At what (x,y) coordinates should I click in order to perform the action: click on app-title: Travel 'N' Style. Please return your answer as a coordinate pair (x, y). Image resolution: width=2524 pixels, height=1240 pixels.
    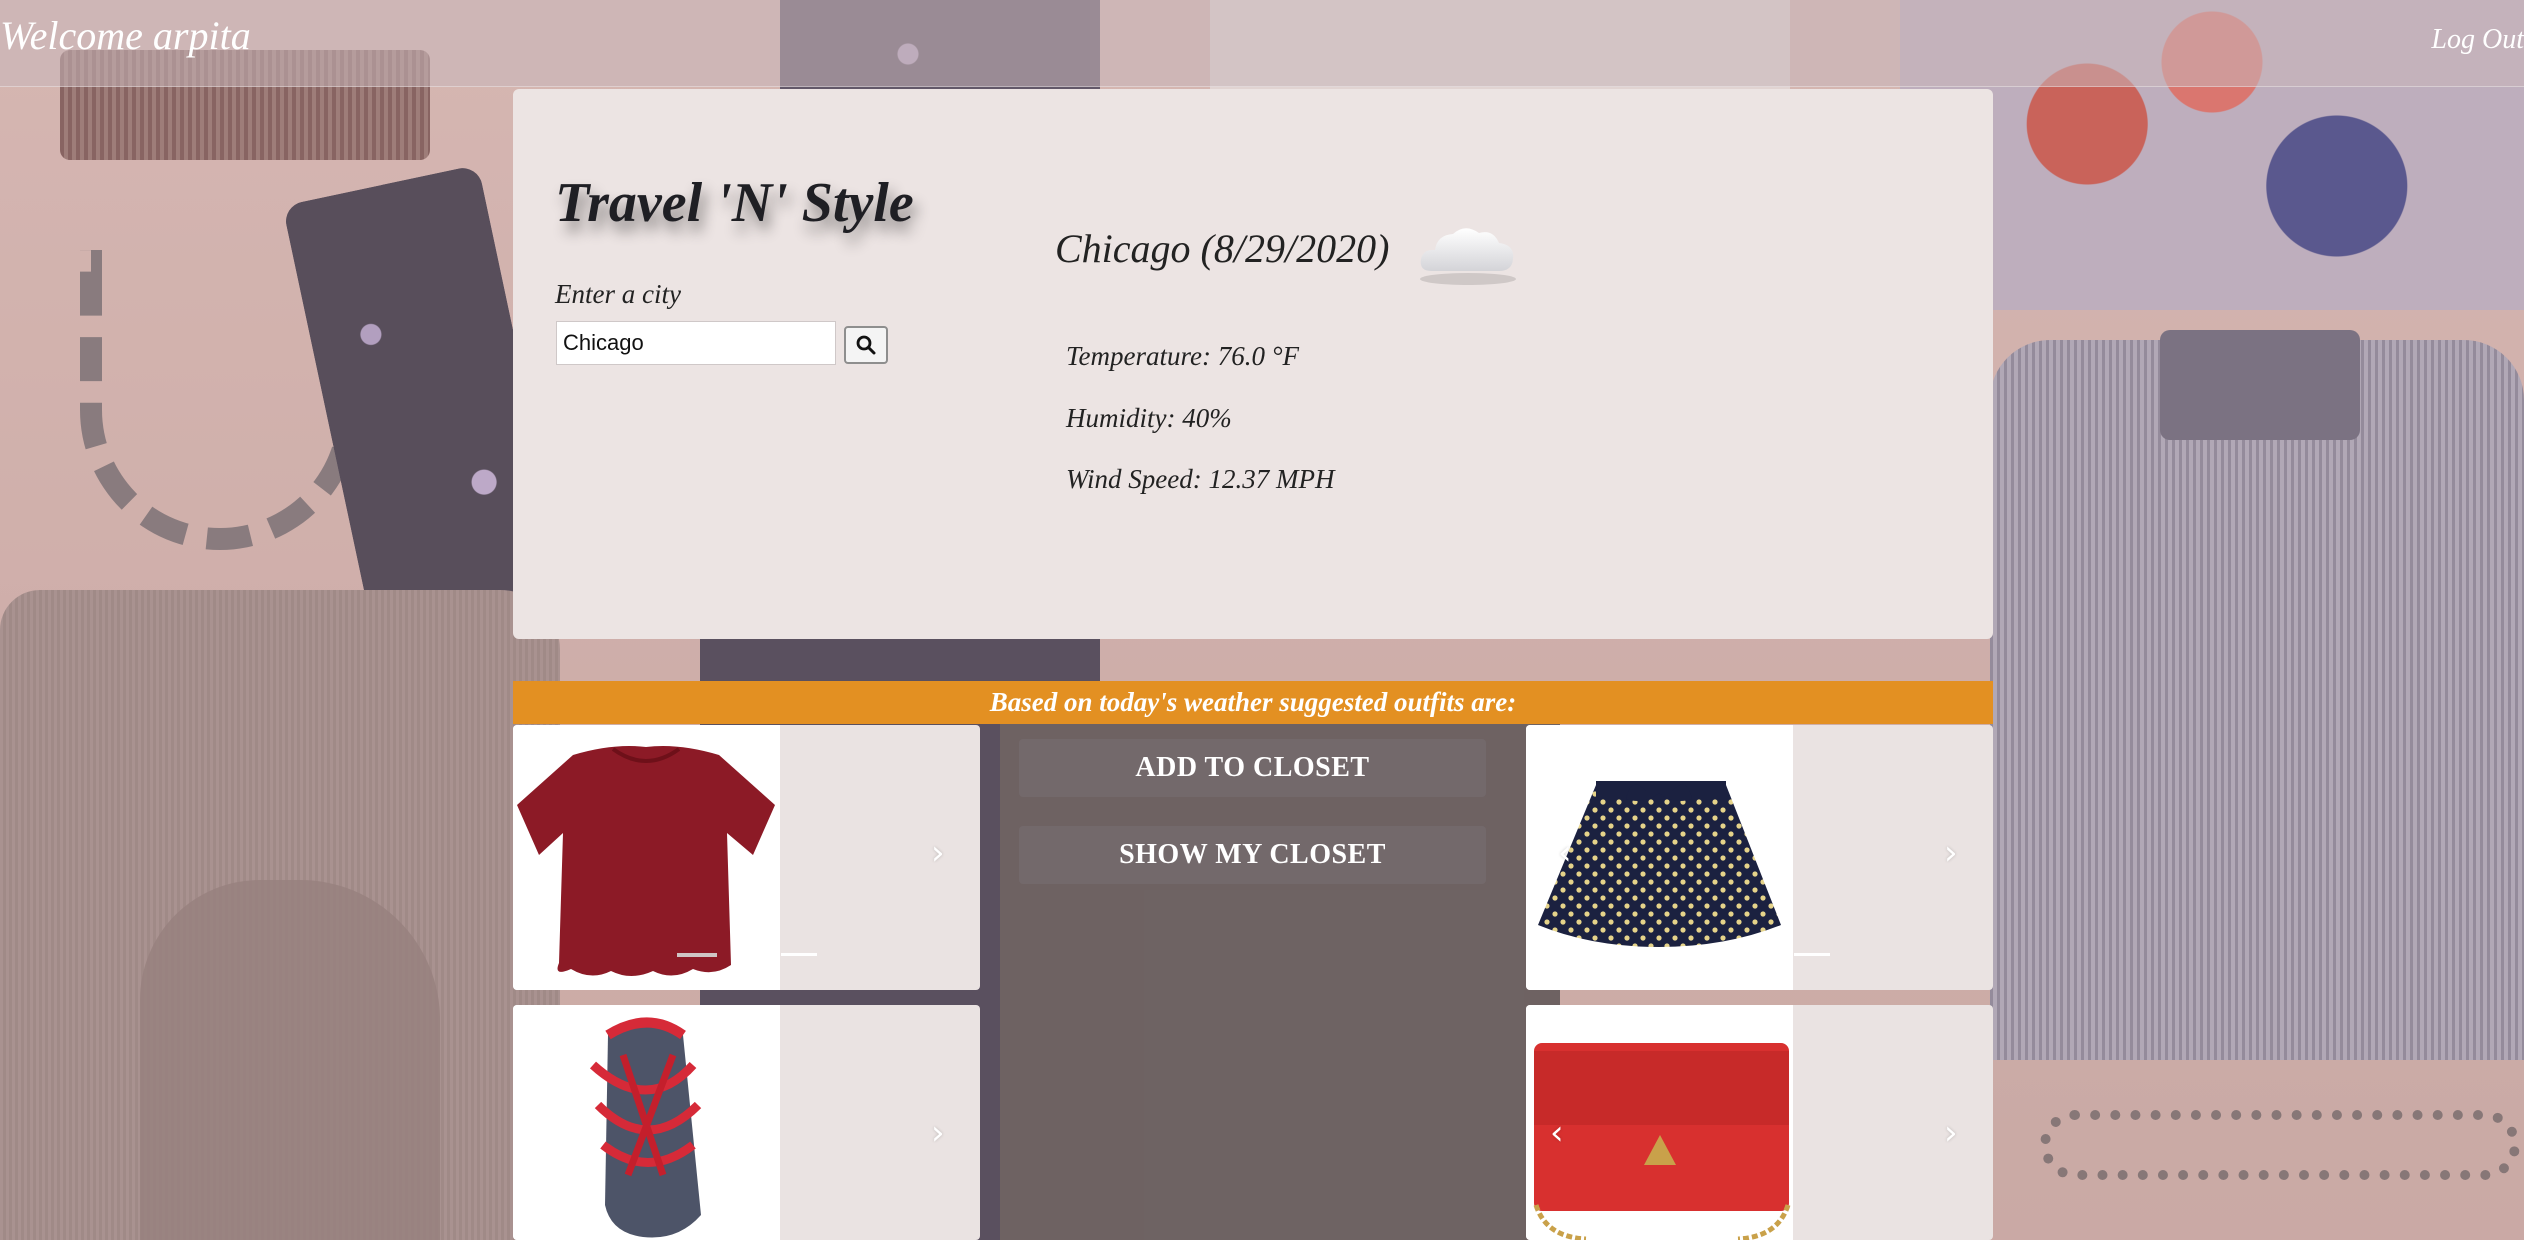
    Looking at the image, I should click on (734, 203).